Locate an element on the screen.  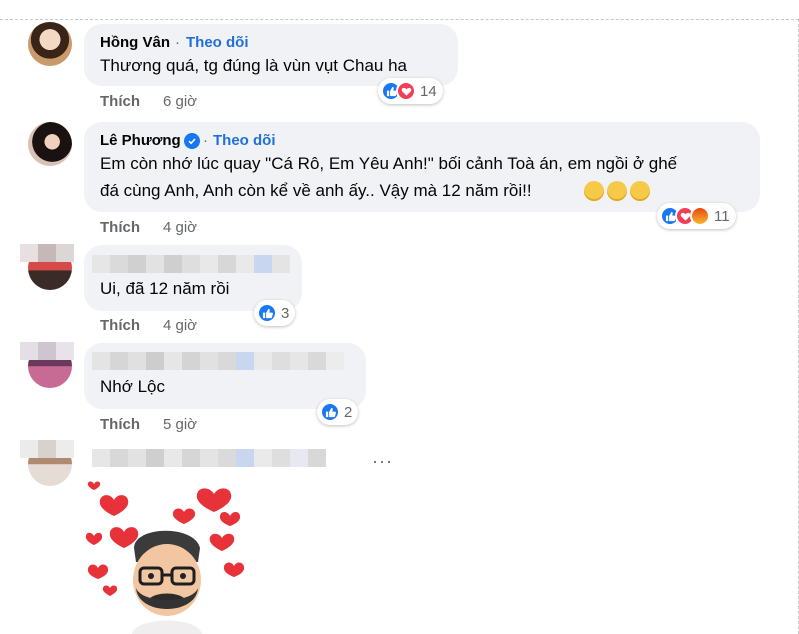
love-icon is located at coordinates (406, 91).